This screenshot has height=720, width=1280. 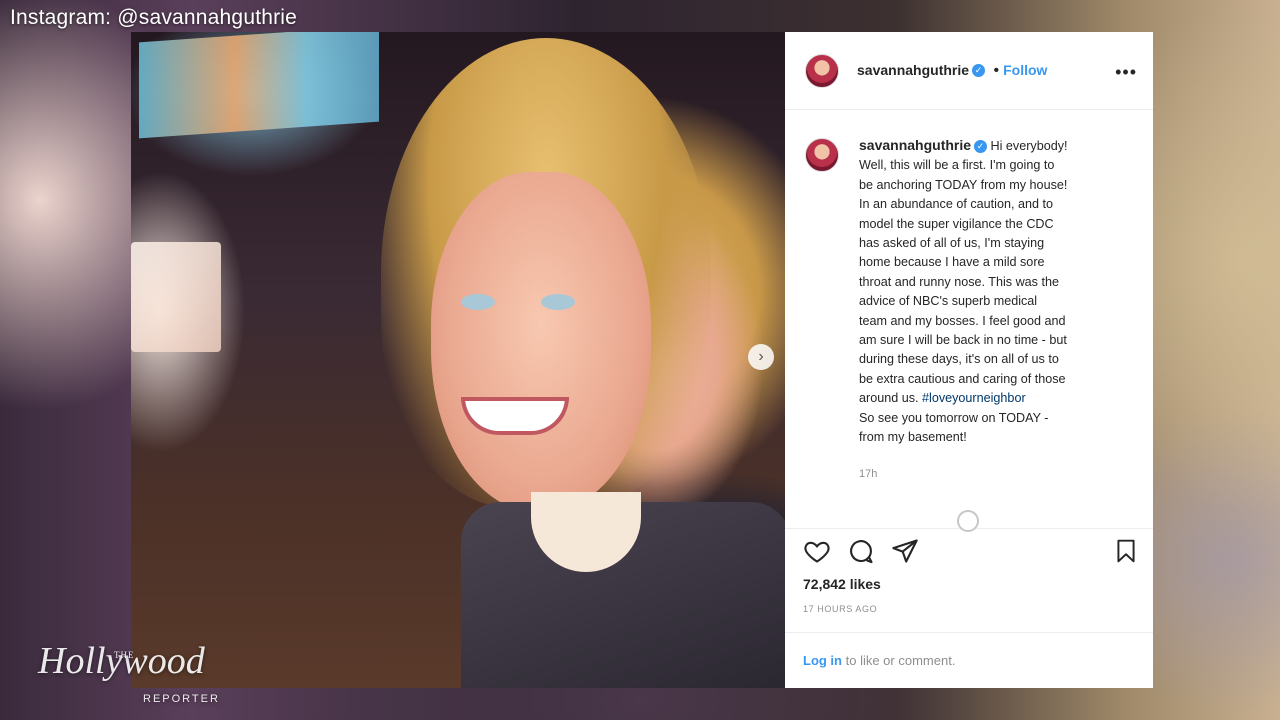 What do you see at coordinates (822, 71) in the screenshot?
I see `avatar` at bounding box center [822, 71].